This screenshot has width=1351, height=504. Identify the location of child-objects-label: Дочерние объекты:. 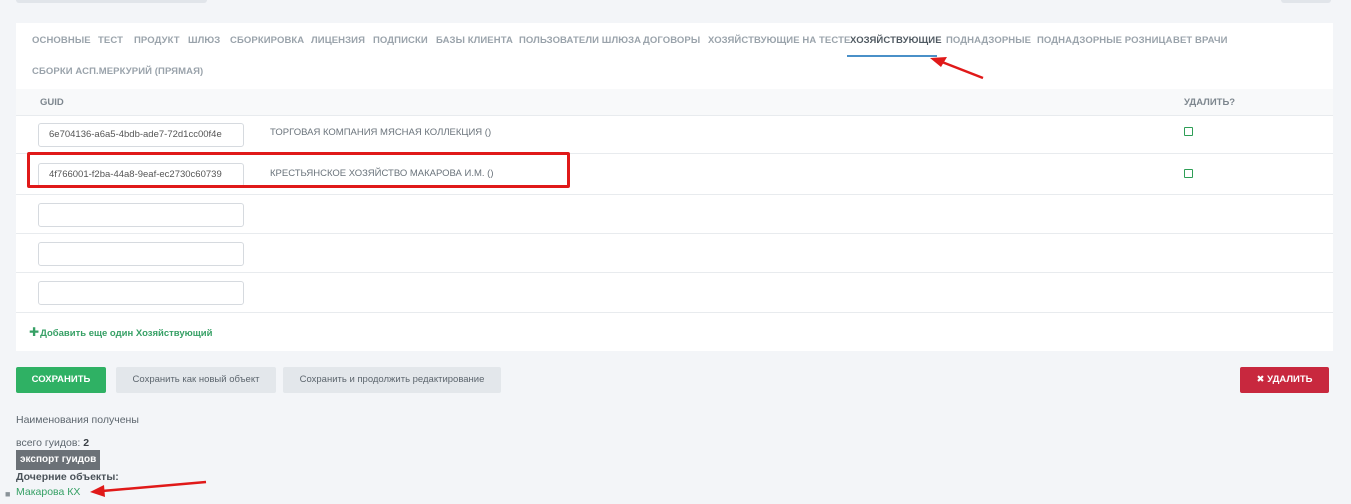
(67, 477).